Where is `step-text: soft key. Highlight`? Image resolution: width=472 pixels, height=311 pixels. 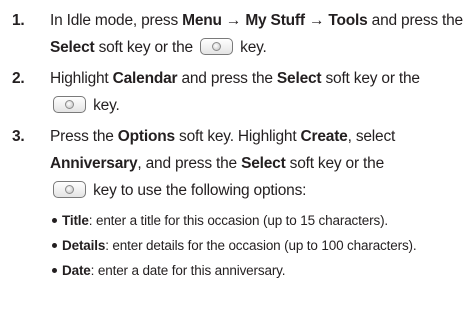 step-text: soft key. Highlight is located at coordinates (237, 136).